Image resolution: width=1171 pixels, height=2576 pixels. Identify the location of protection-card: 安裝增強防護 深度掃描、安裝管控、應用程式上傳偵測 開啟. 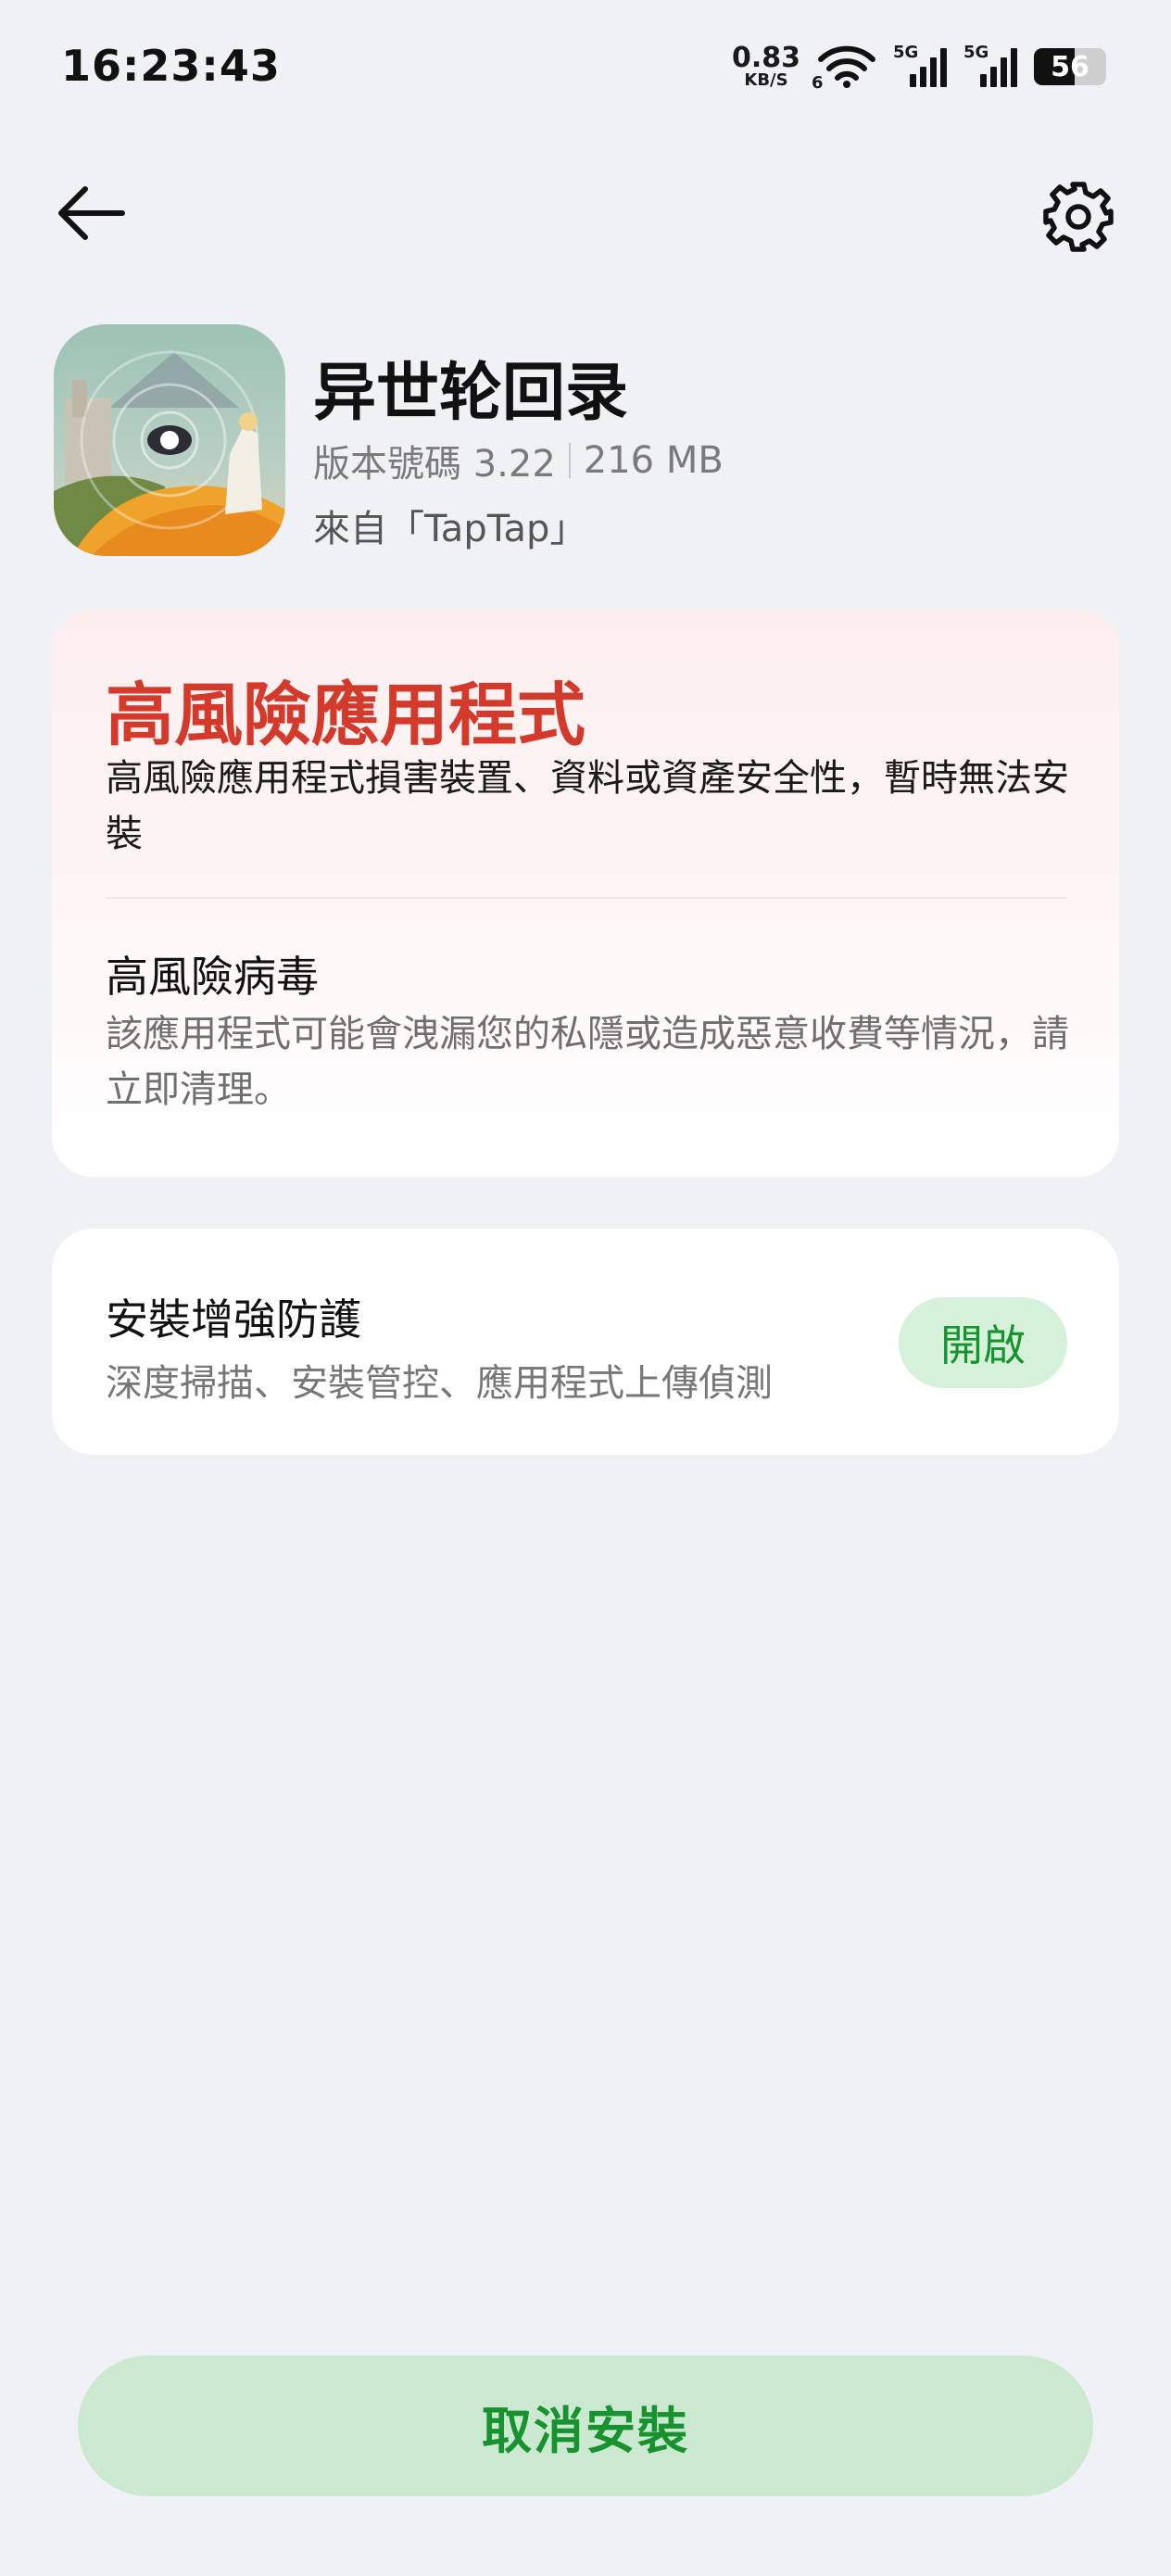
(585, 1342).